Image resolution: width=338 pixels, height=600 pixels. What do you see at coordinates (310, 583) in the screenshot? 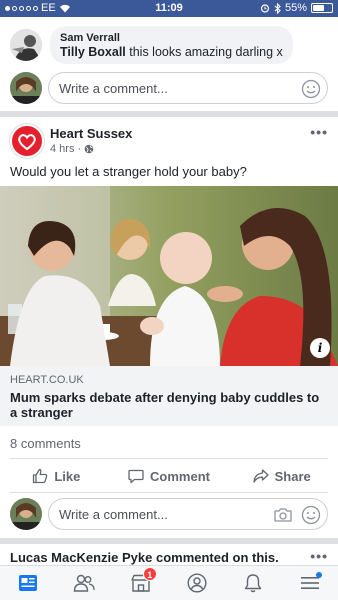
I see `tab-menu` at bounding box center [310, 583].